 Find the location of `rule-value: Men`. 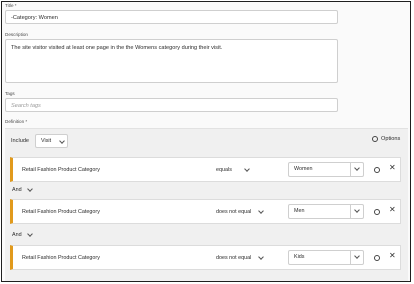

rule-value: Men is located at coordinates (299, 211).